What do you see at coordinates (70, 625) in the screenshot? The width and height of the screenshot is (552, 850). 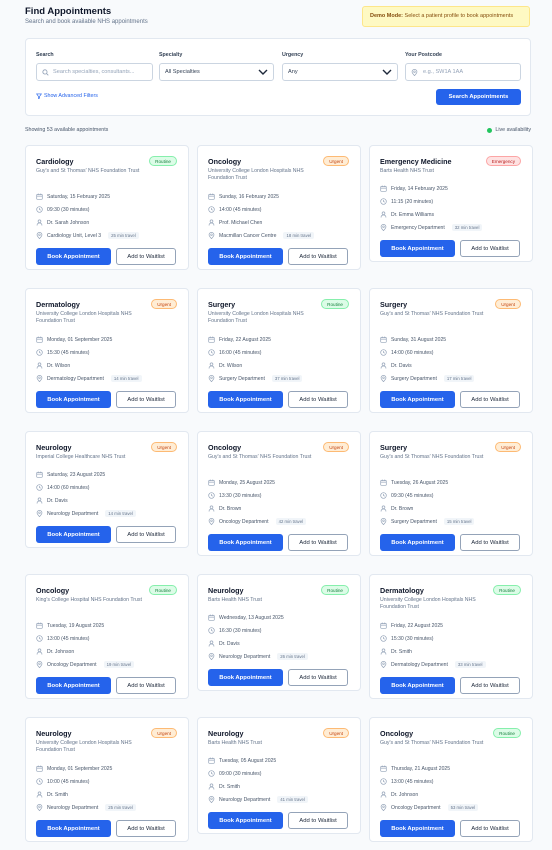 I see `card-date: Tuesday, 19 August 2025` at bounding box center [70, 625].